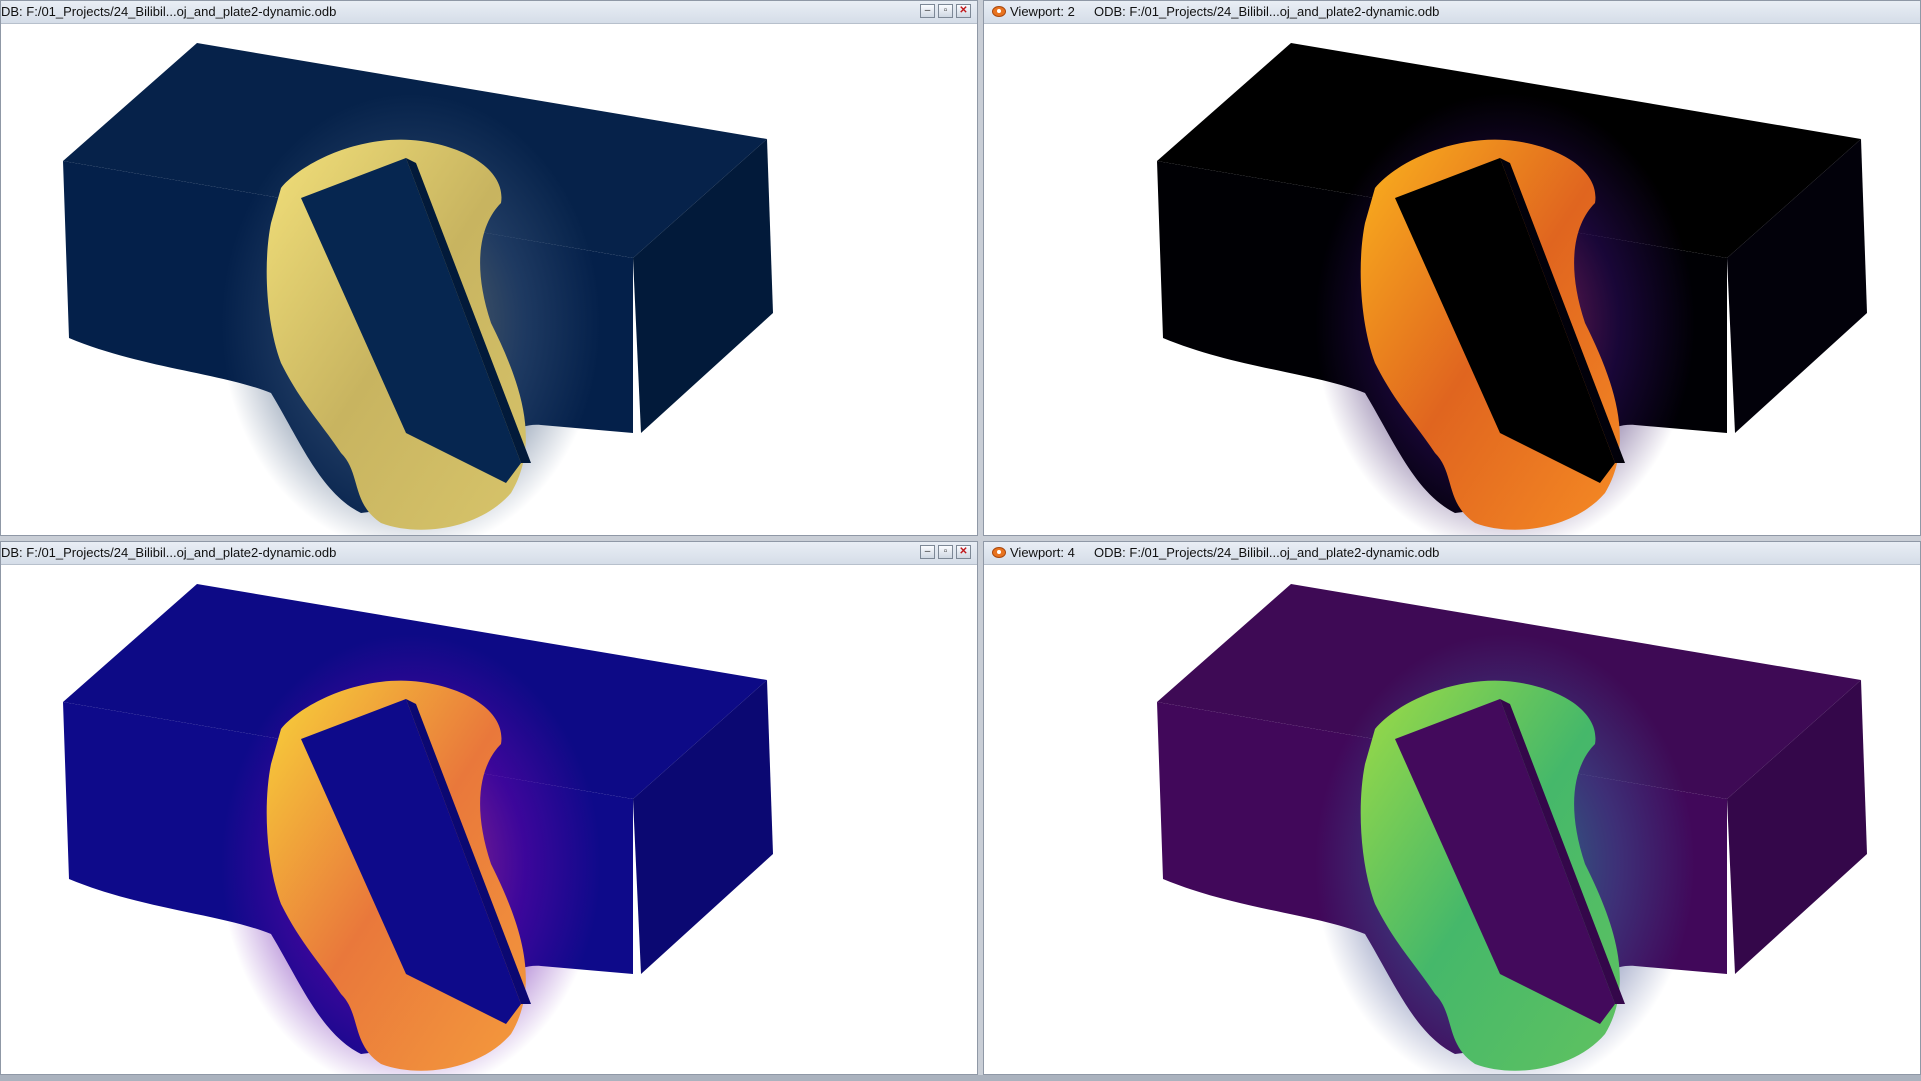 Image resolution: width=1921 pixels, height=1081 pixels. Describe the element at coordinates (960, 538) in the screenshot. I see `viewport-splitter-horizontal` at that location.